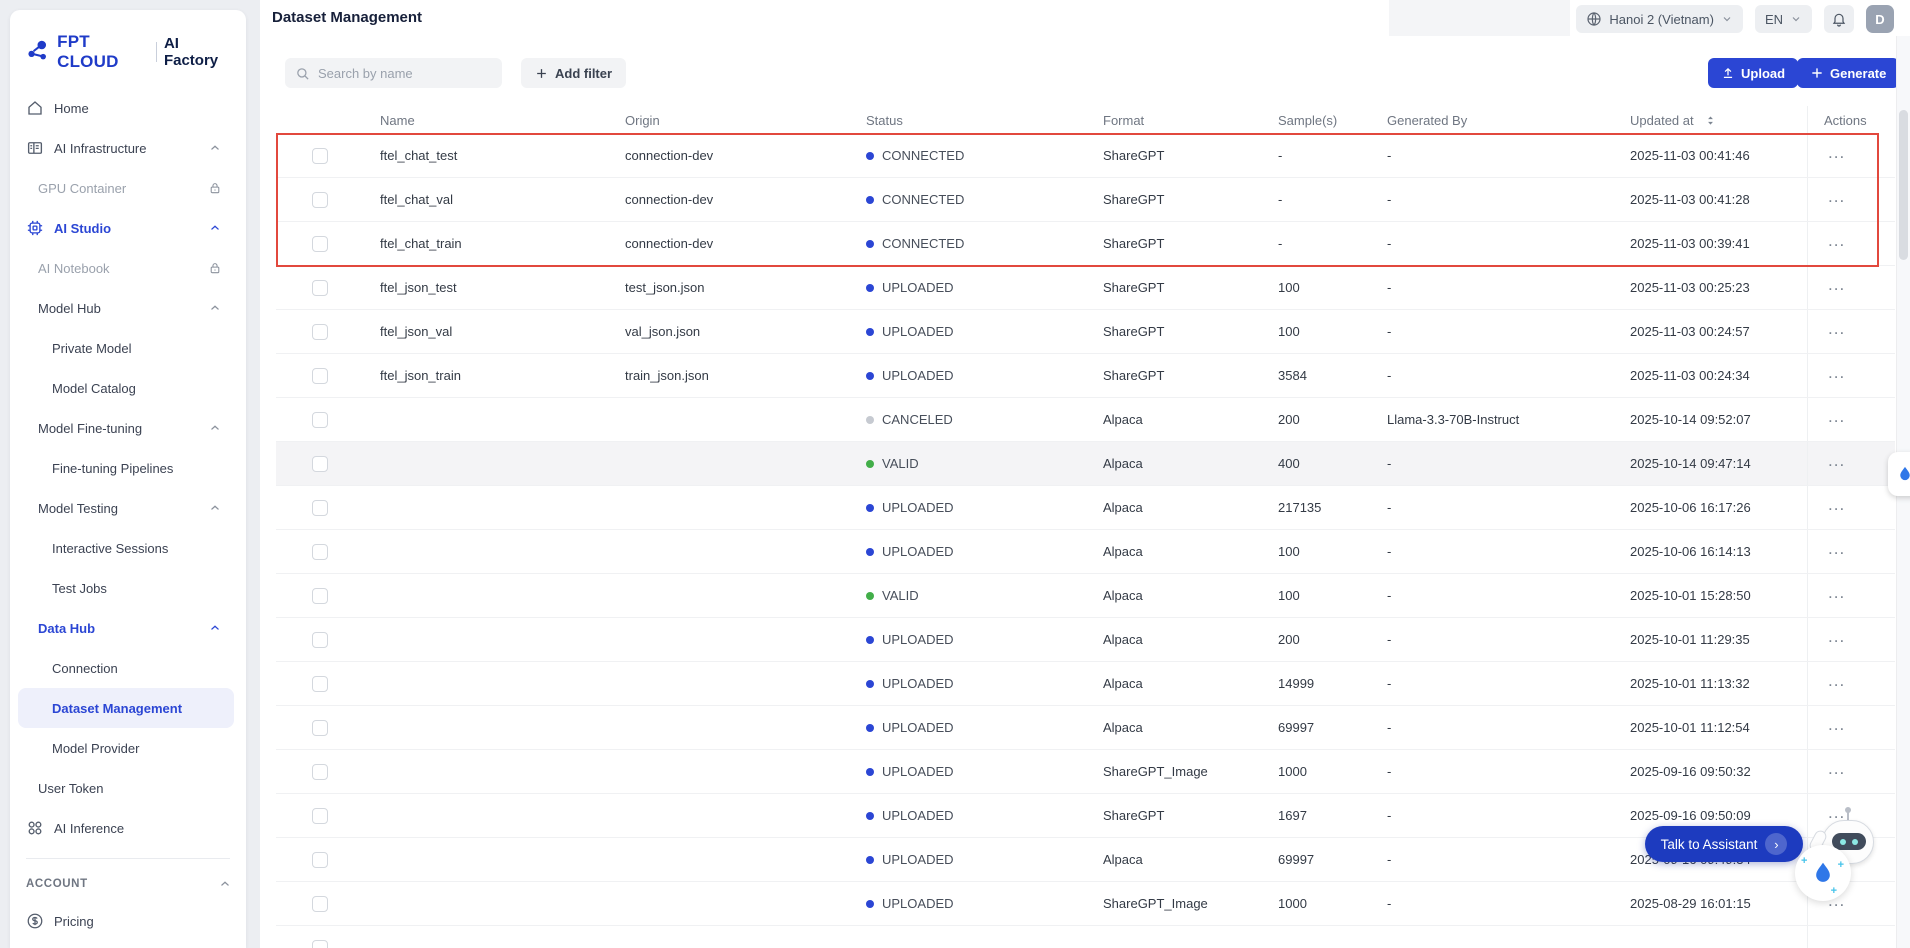  What do you see at coordinates (1174, 375) in the screenshot?
I see `format-cell: ShareGPT` at bounding box center [1174, 375].